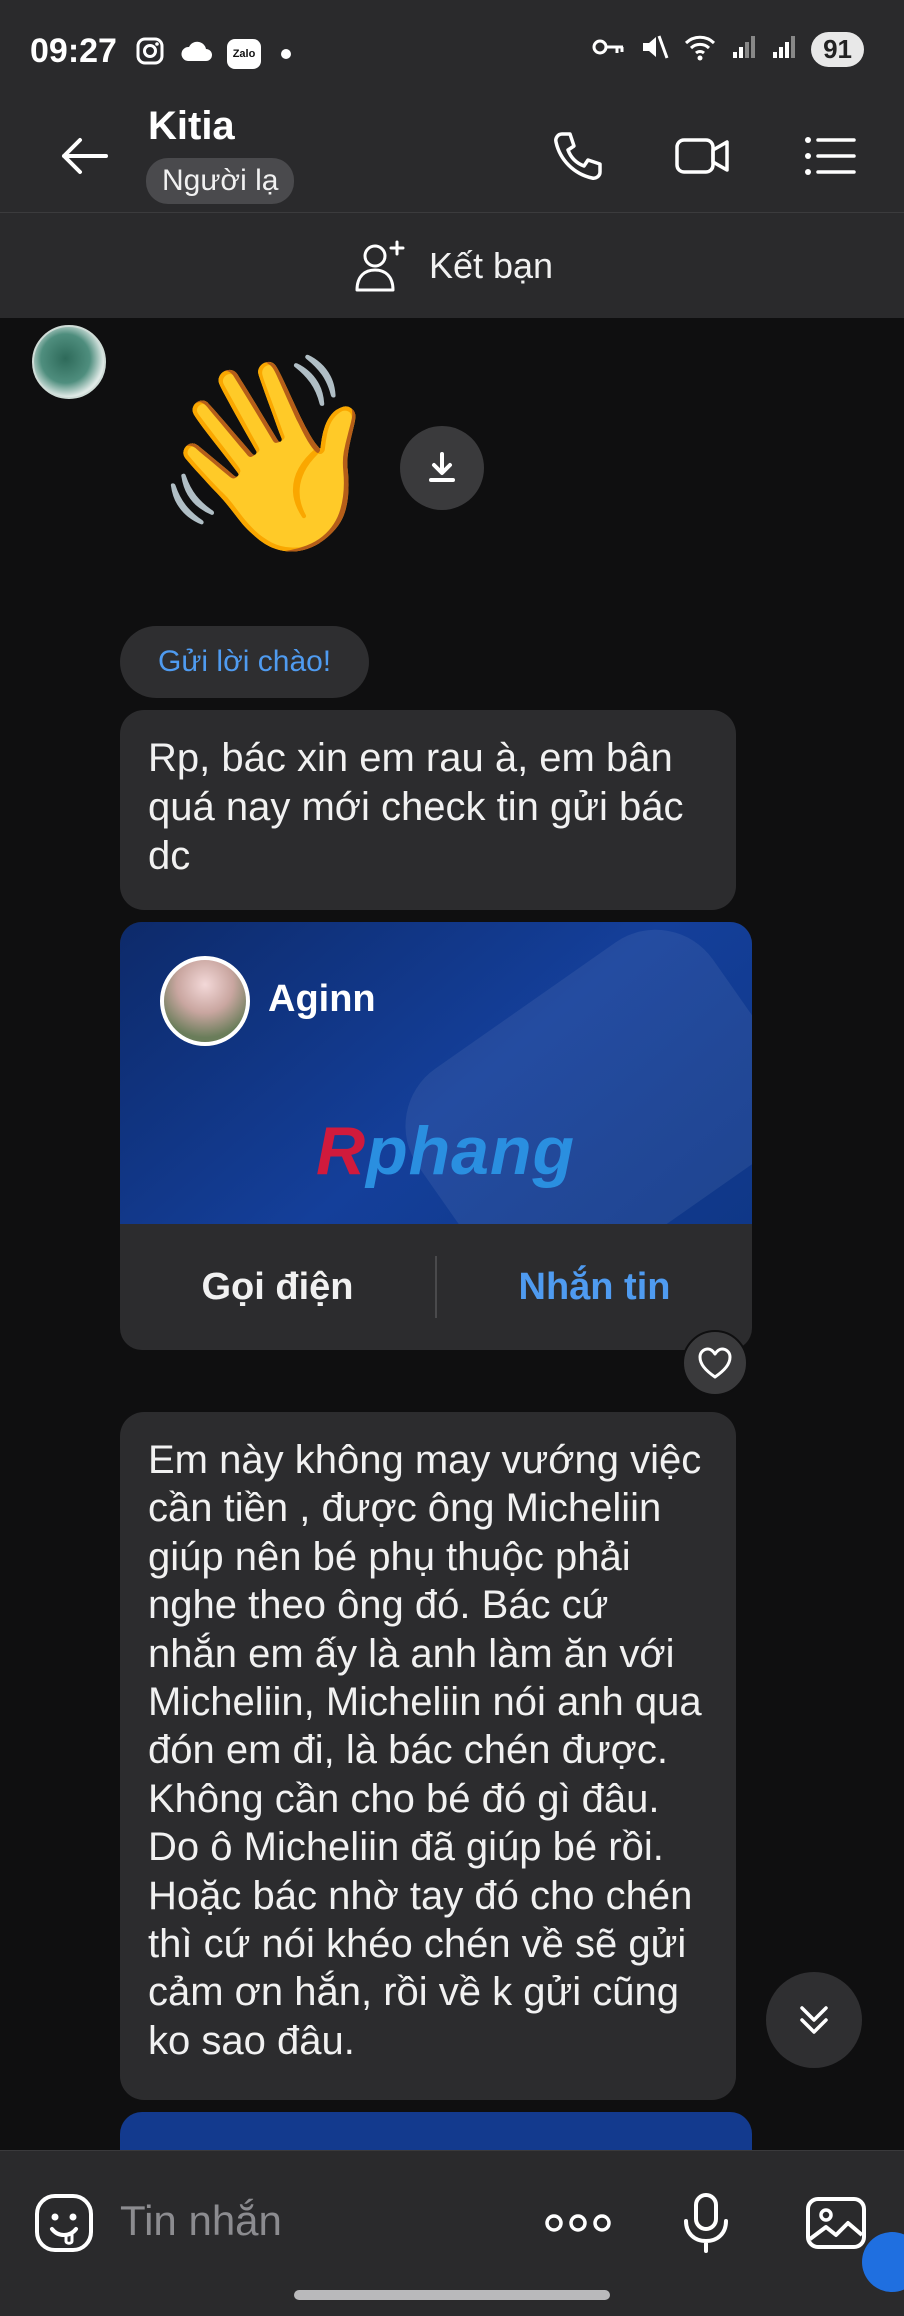 The width and height of the screenshot is (904, 2316). I want to click on more-dots-icon, so click(578, 2223).